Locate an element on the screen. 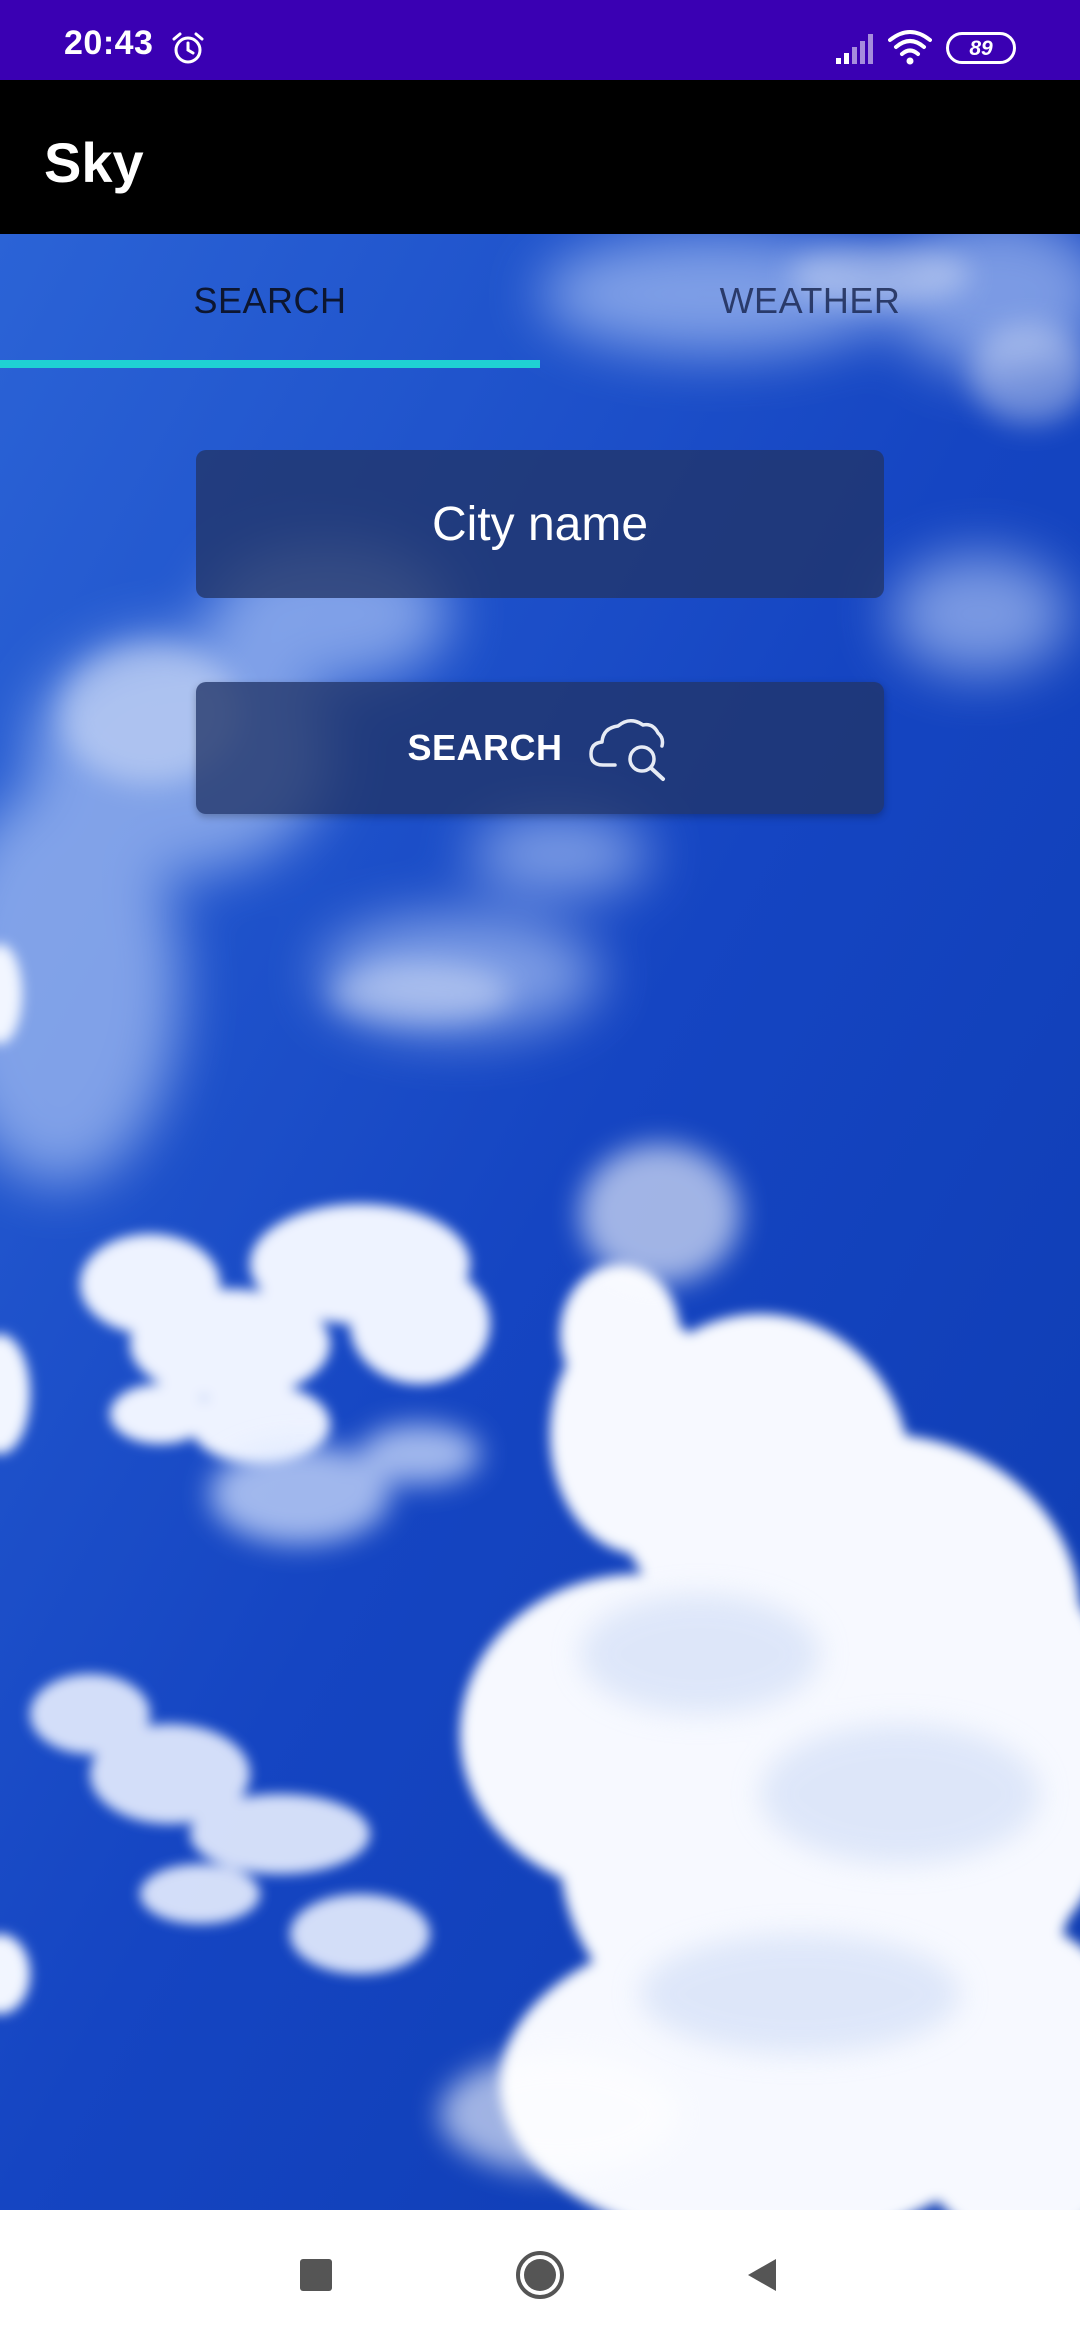 Image resolution: width=1080 pixels, height=2340 pixels. battery-icon: 89 is located at coordinates (981, 48).